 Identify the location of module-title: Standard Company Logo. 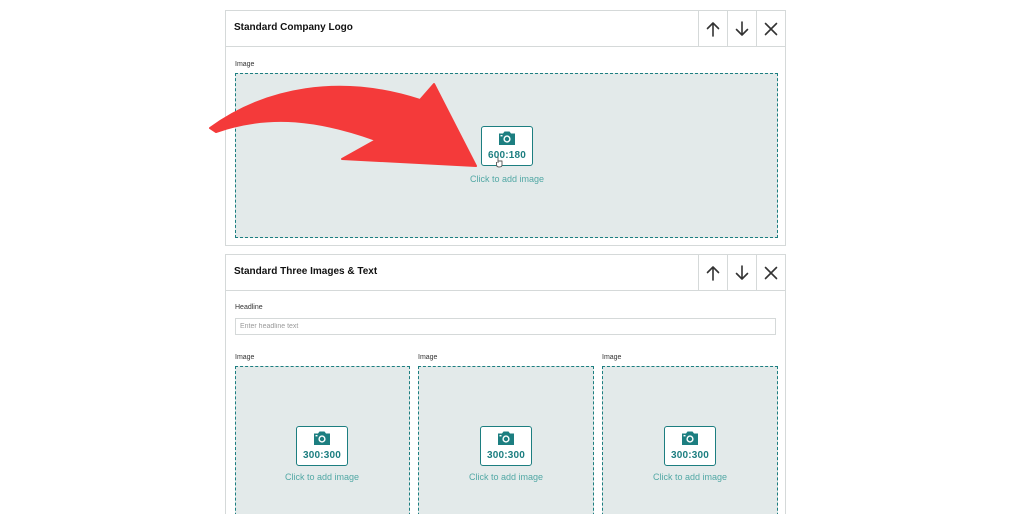
(293, 27).